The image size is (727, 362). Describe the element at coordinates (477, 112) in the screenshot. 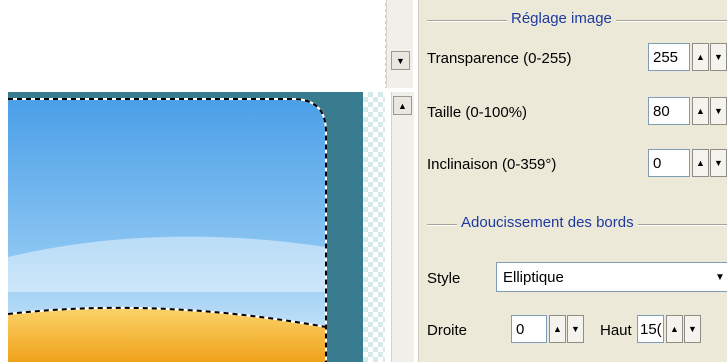

I see `taille-label: Taille (0-100%)` at that location.